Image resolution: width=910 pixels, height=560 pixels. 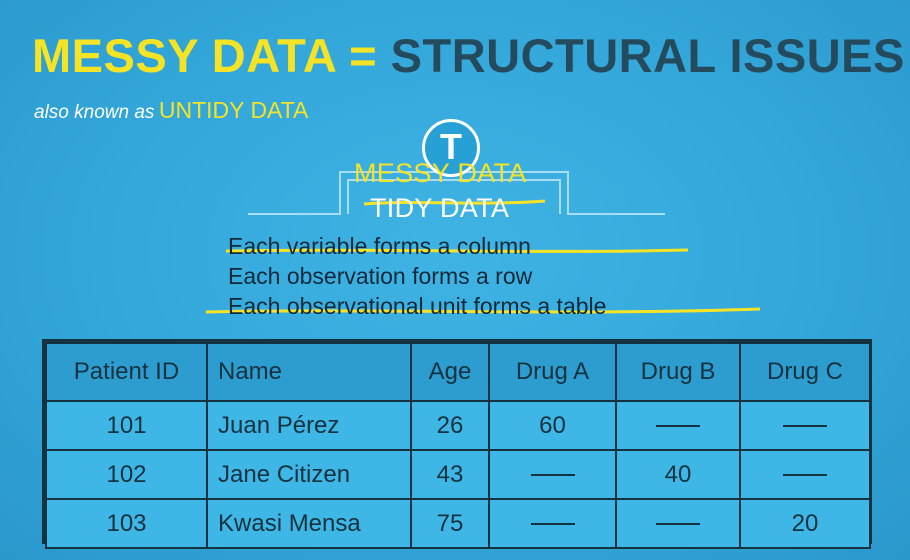 I want to click on rule-variable-column: Each variable forms a column, so click(x=379, y=246).